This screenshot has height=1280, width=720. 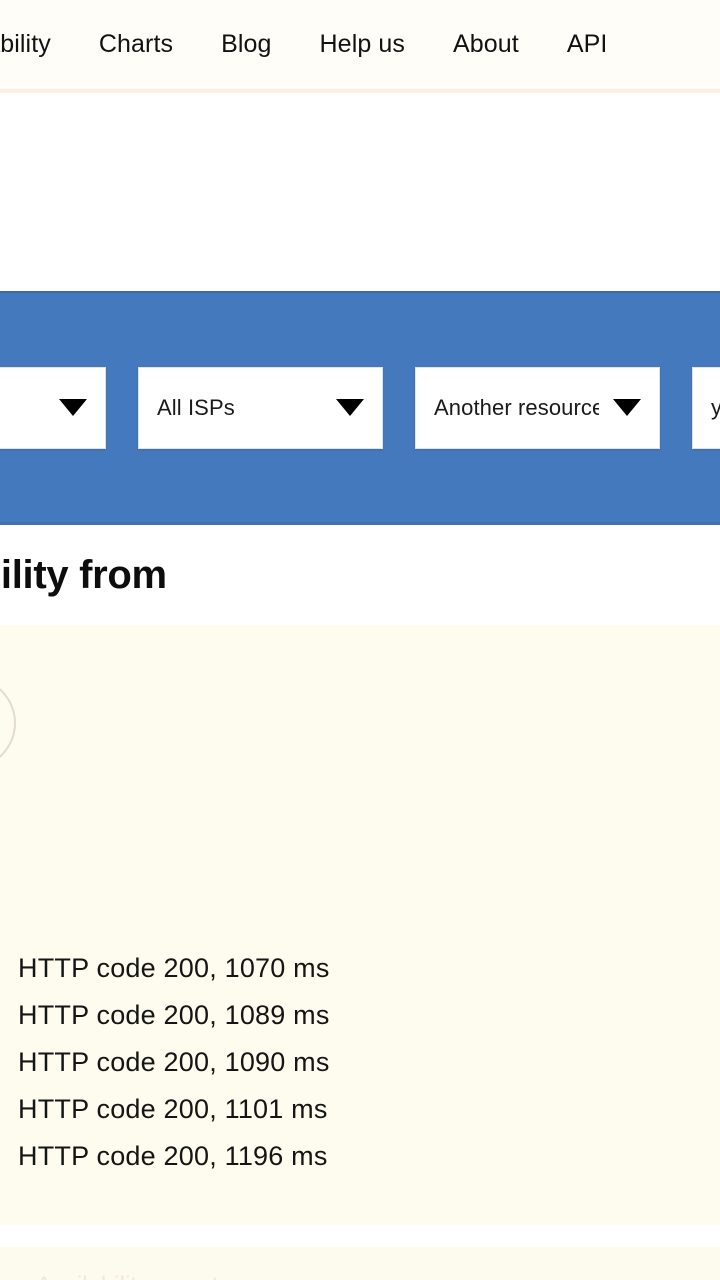 I want to click on next-section-panel: Availability report, so click(x=360, y=1263).